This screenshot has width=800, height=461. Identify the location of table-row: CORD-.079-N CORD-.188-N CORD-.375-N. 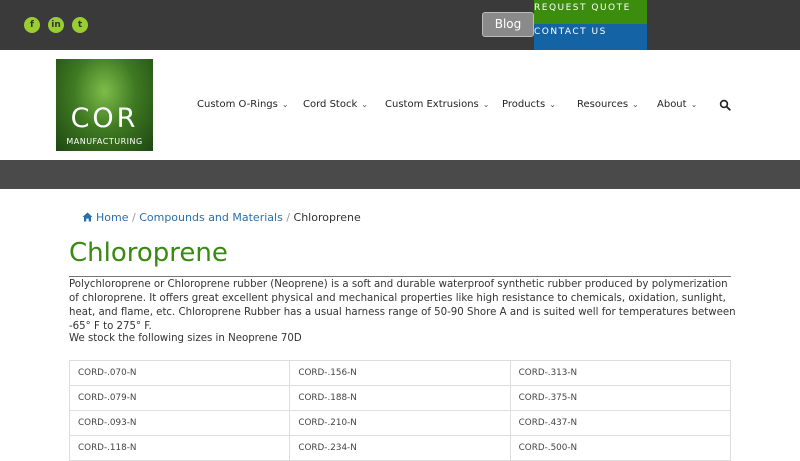
(400, 398).